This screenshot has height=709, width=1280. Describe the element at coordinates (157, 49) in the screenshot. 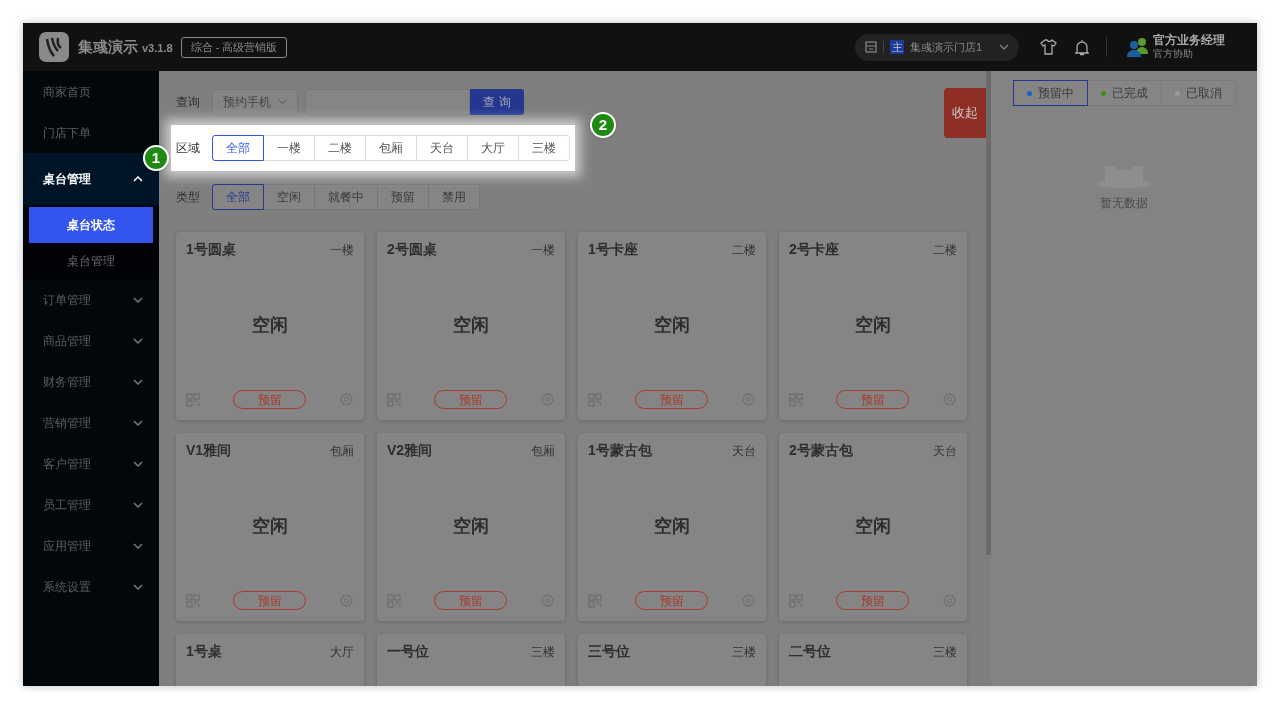

I see `version-label: v3.1.8` at that location.